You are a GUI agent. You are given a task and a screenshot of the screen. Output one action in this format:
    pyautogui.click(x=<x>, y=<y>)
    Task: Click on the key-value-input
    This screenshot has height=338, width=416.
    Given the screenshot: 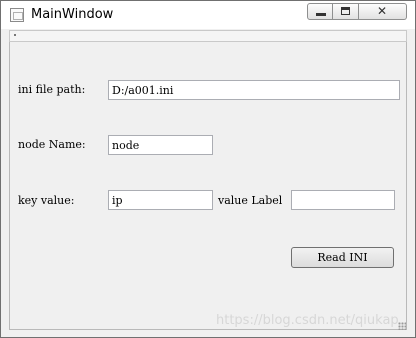 What is the action you would take?
    pyautogui.click(x=160, y=200)
    